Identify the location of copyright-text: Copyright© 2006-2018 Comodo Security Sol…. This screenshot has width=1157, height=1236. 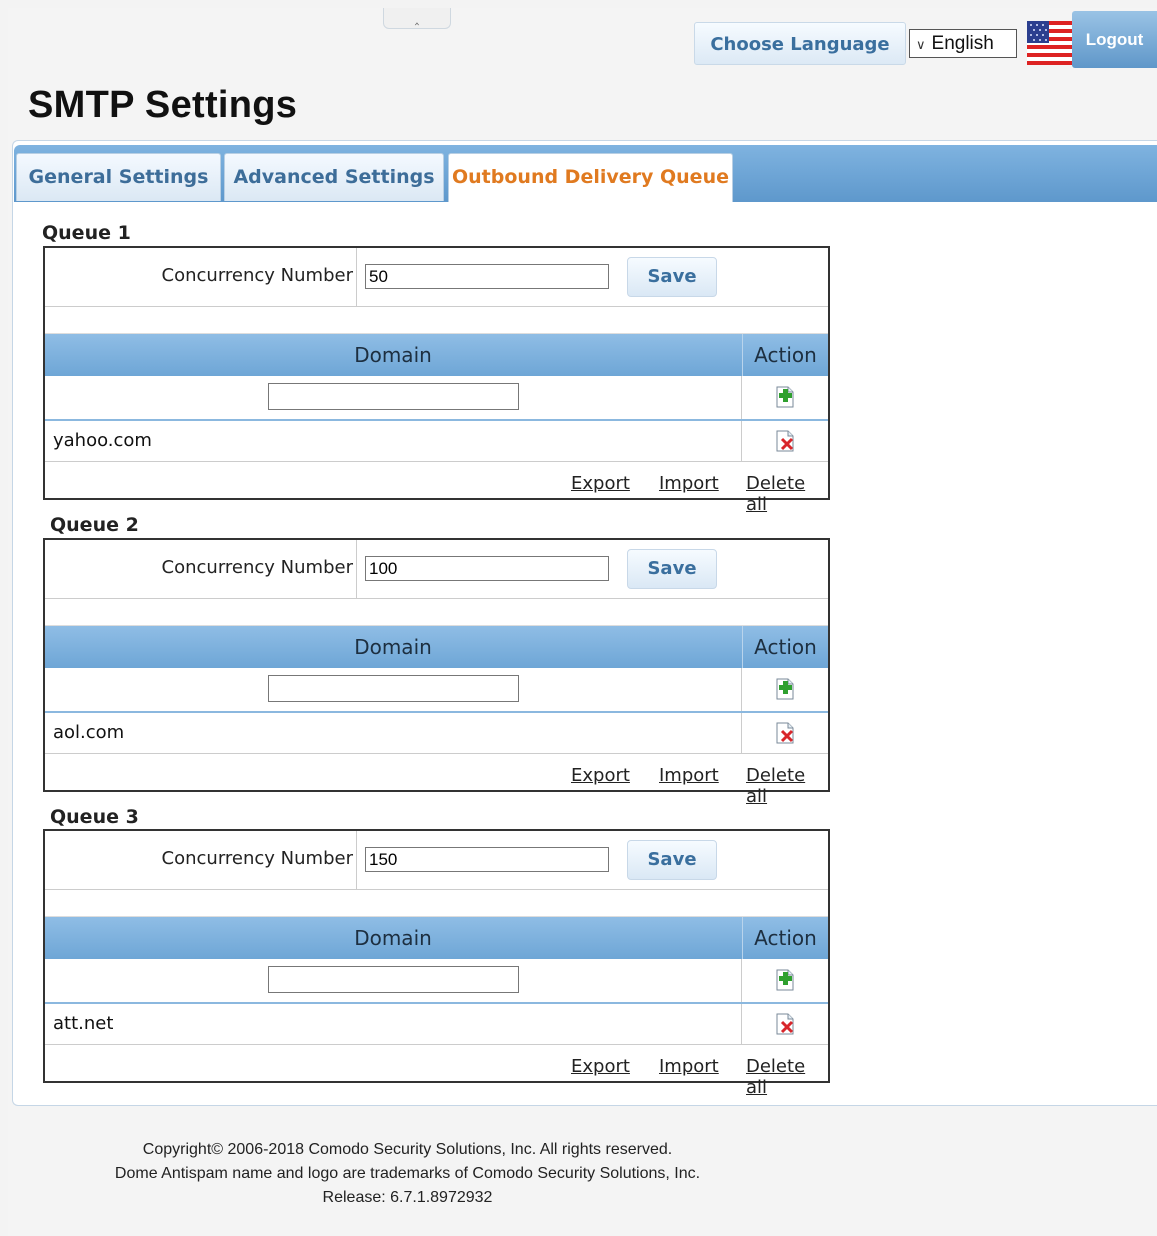
(407, 1149).